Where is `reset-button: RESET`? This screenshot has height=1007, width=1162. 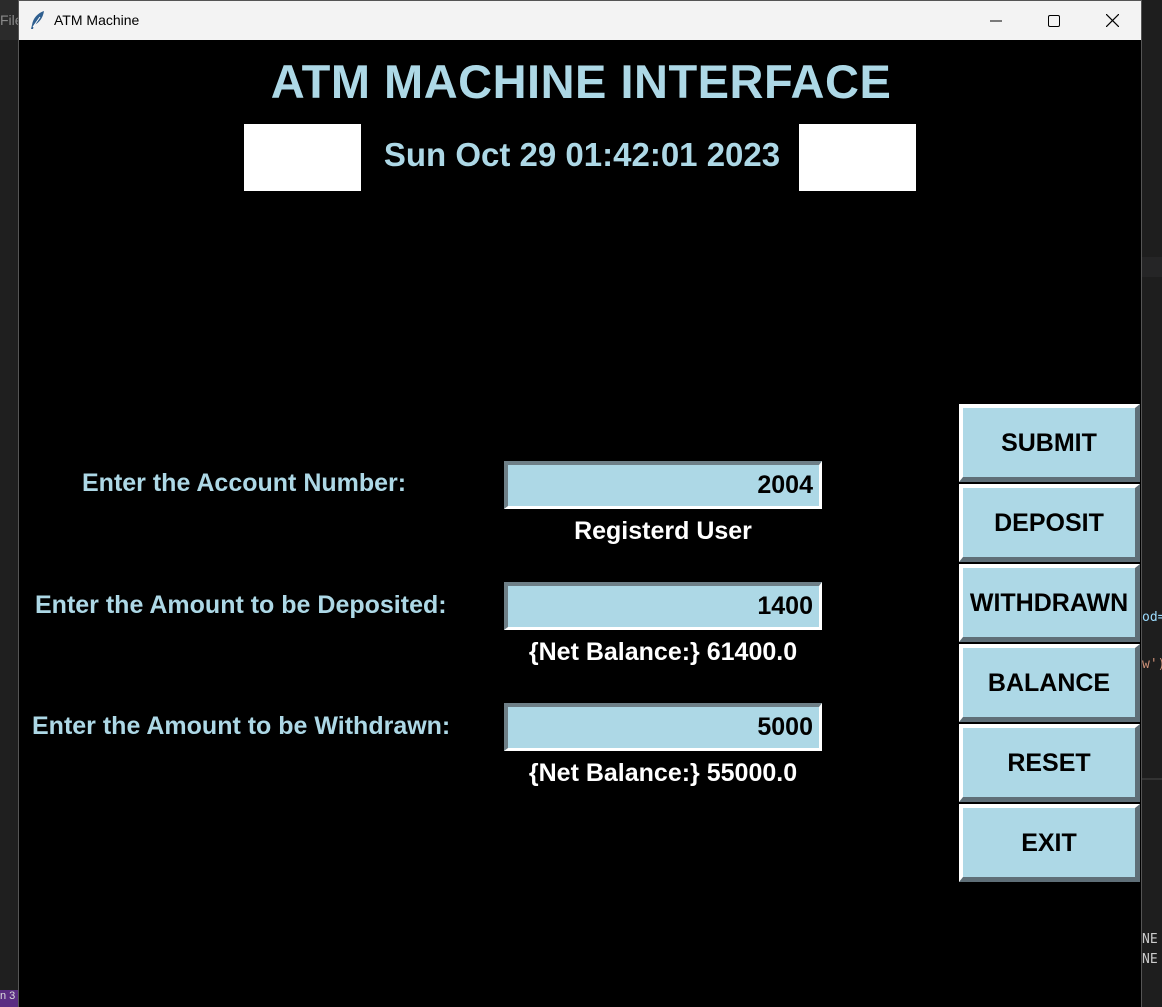 reset-button: RESET is located at coordinates (1049, 763).